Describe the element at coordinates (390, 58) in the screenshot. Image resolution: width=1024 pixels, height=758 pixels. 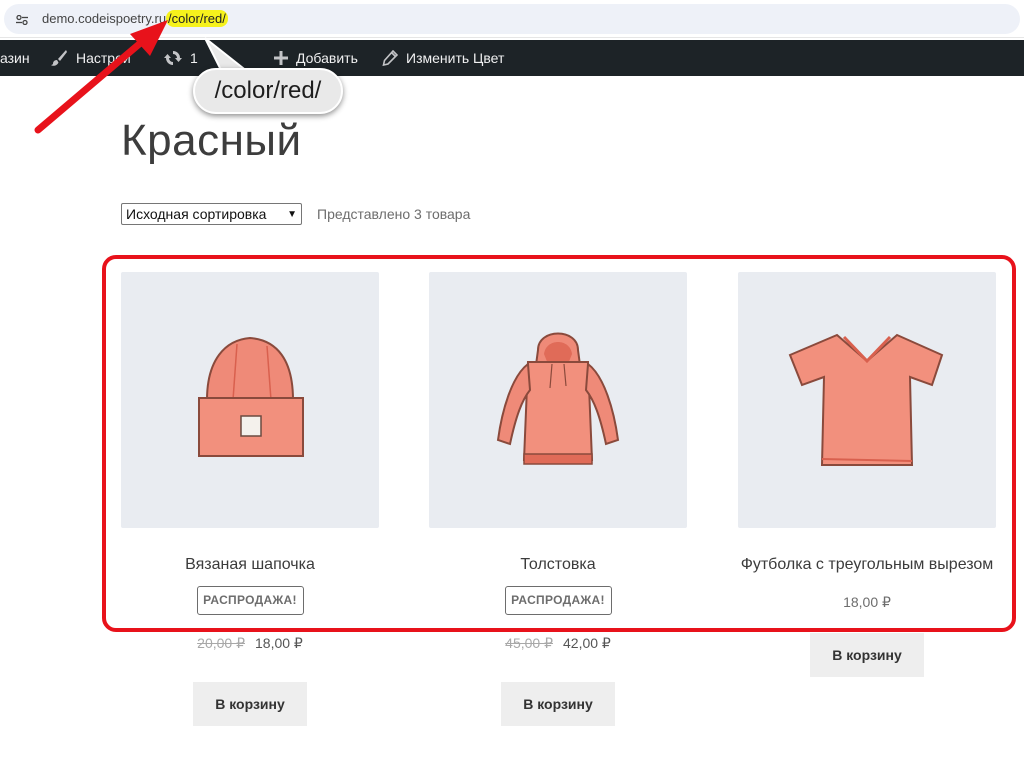
I see `pencil-icon` at that location.